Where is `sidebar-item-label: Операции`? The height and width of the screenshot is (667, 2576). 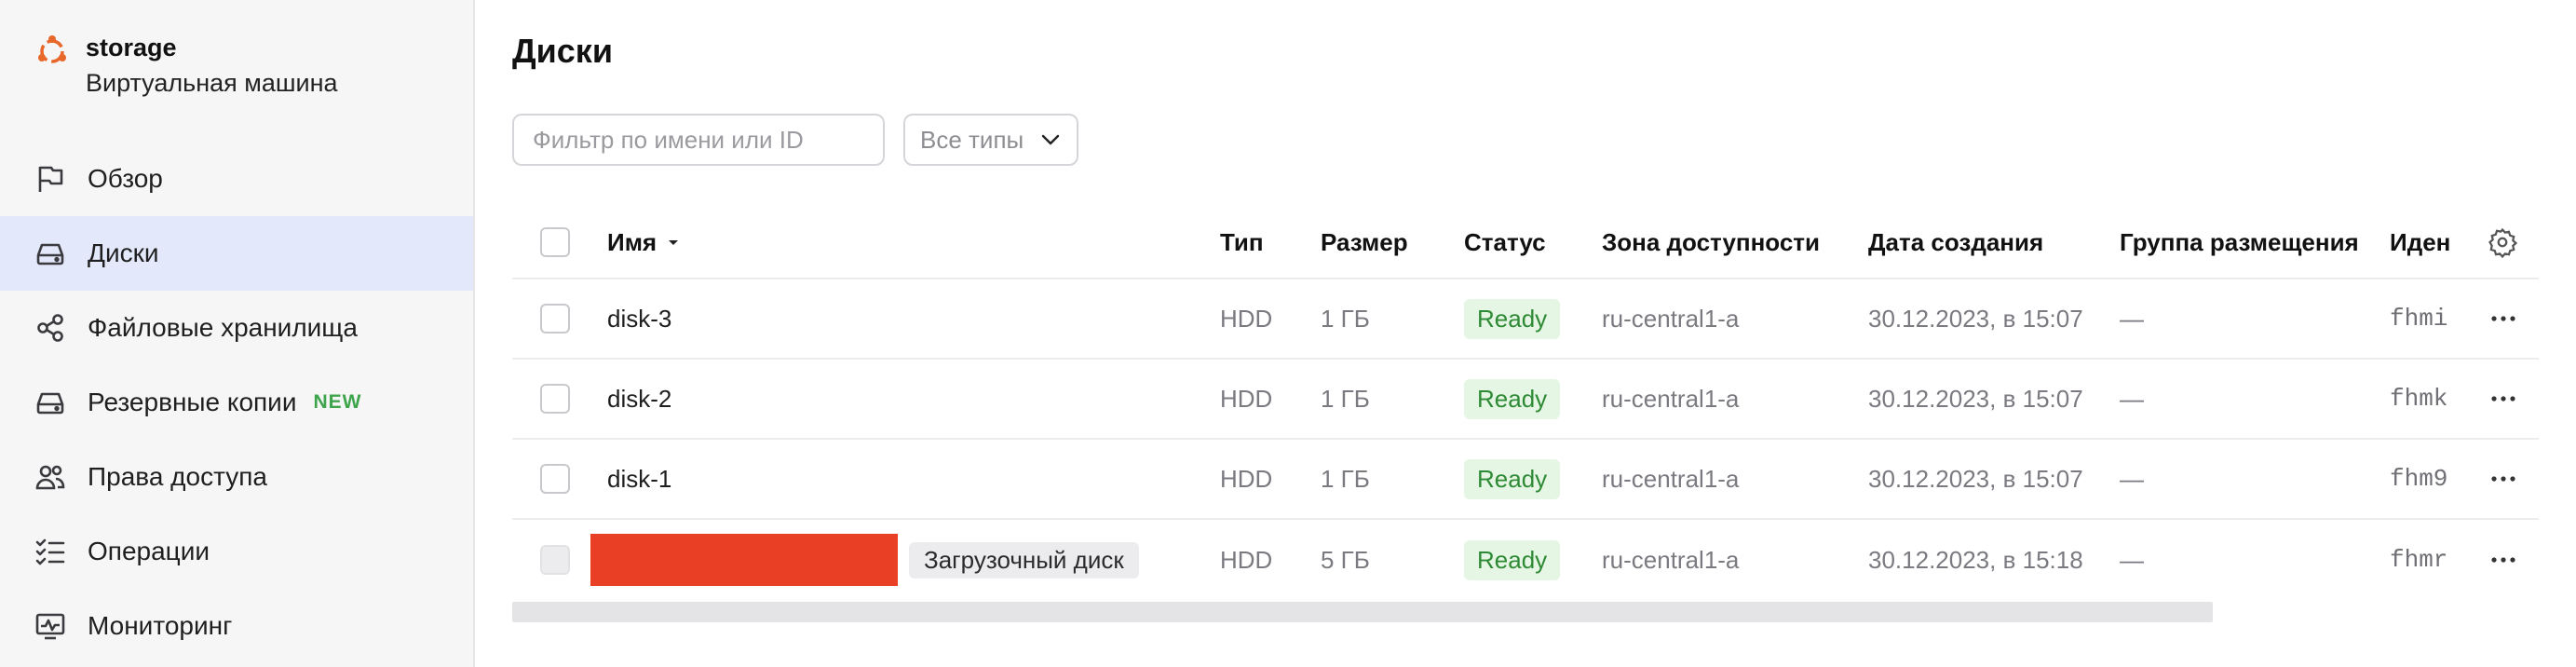
sidebar-item-label: Операции is located at coordinates (149, 551).